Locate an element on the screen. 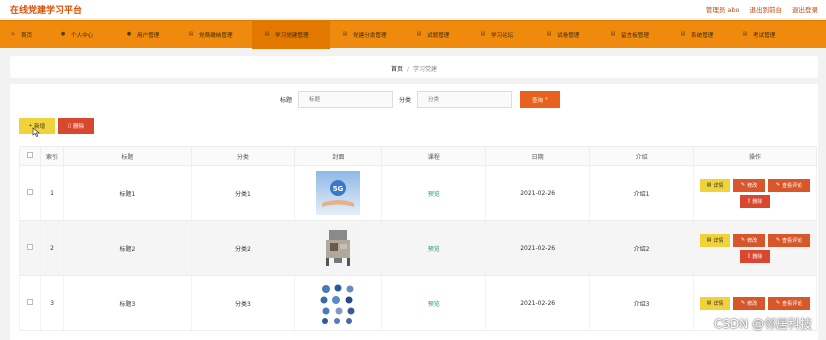 This screenshot has width=826, height=340. row-index: 1 is located at coordinates (52, 193).